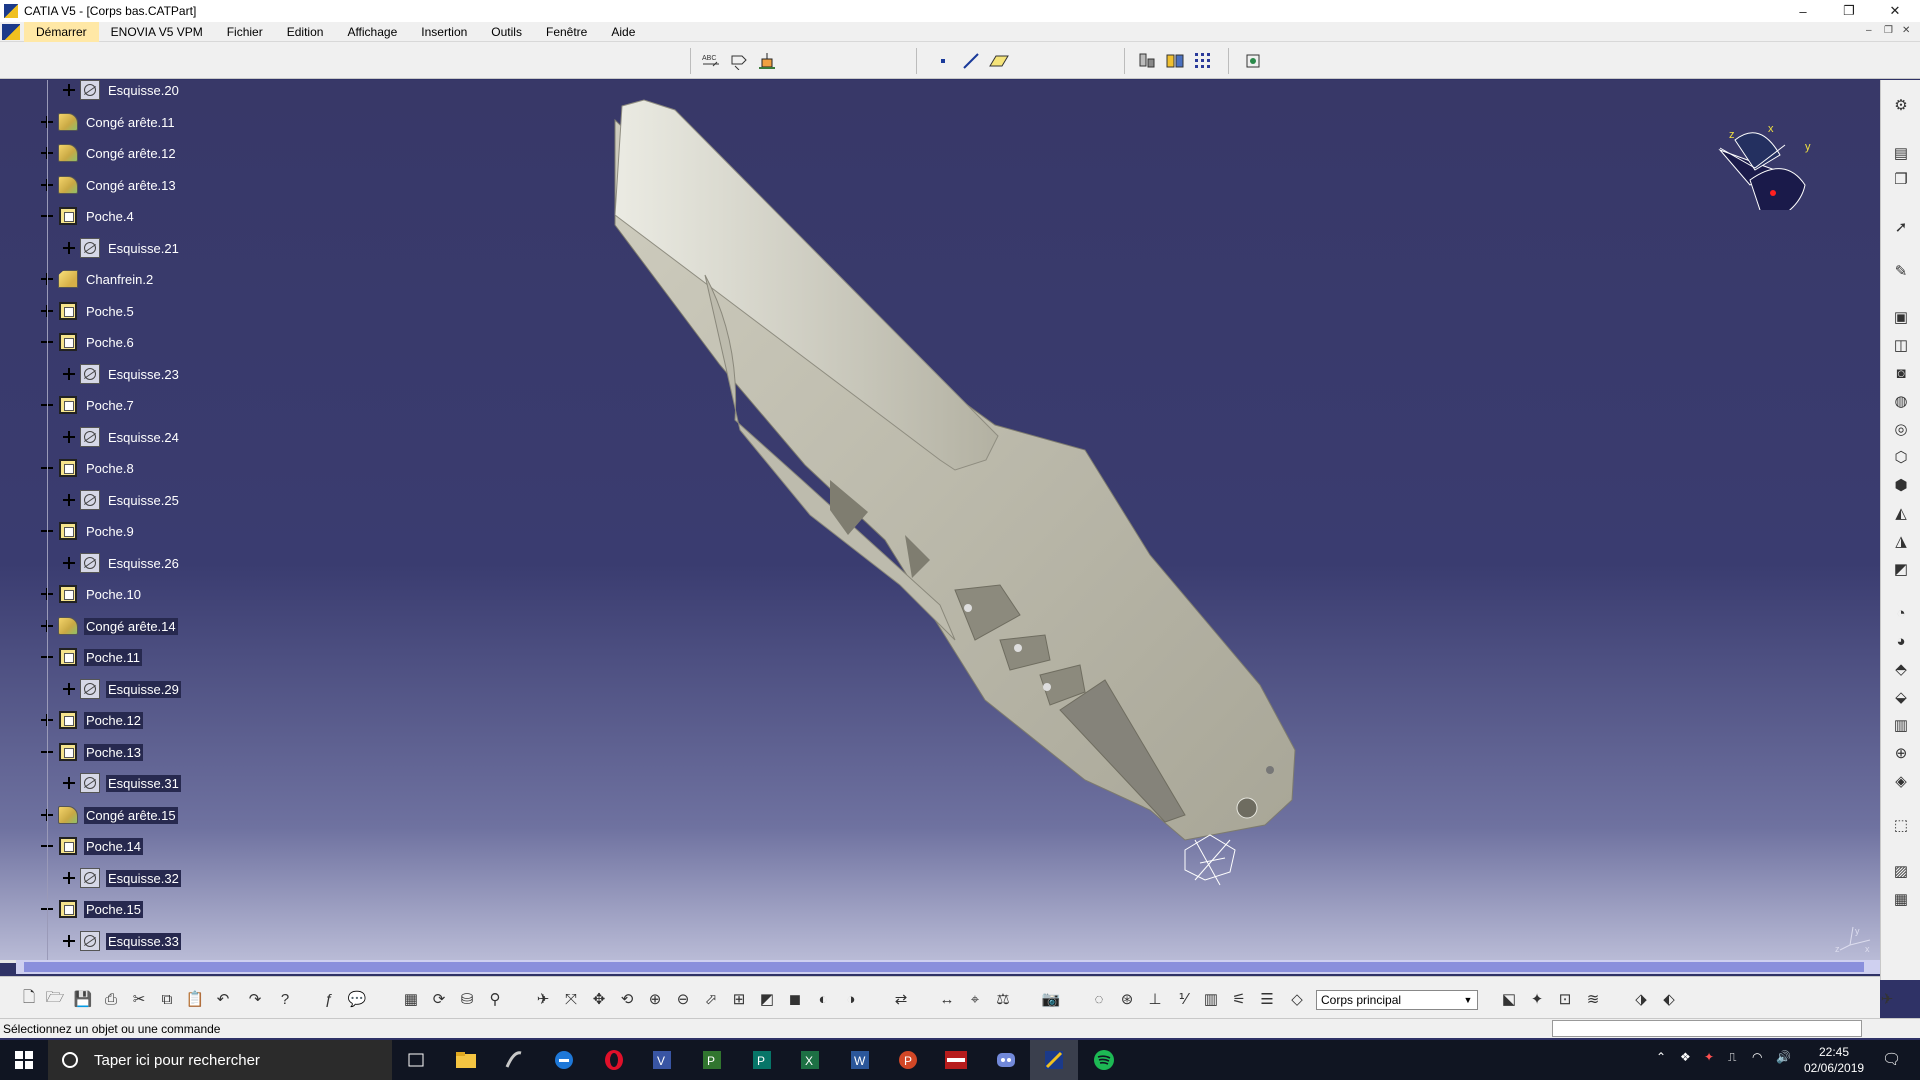  I want to click on table-icon: ▦, so click(411, 999).